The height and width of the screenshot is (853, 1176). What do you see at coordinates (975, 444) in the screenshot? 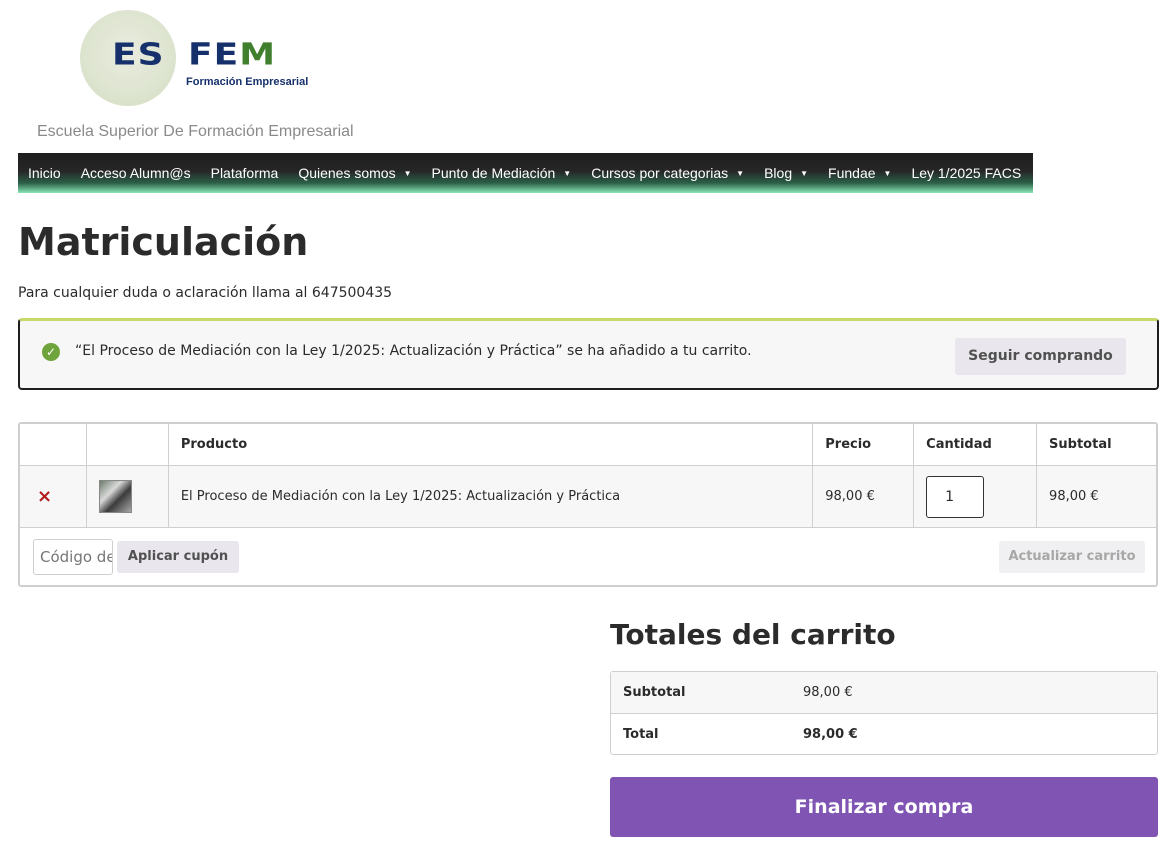
I see `header-quantity: Cantidad` at bounding box center [975, 444].